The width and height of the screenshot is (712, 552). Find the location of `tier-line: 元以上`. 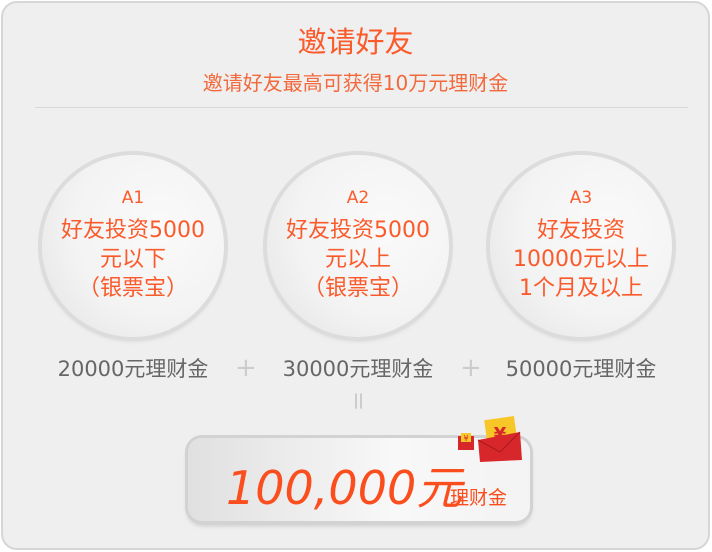

tier-line: 元以上 is located at coordinates (357, 259).